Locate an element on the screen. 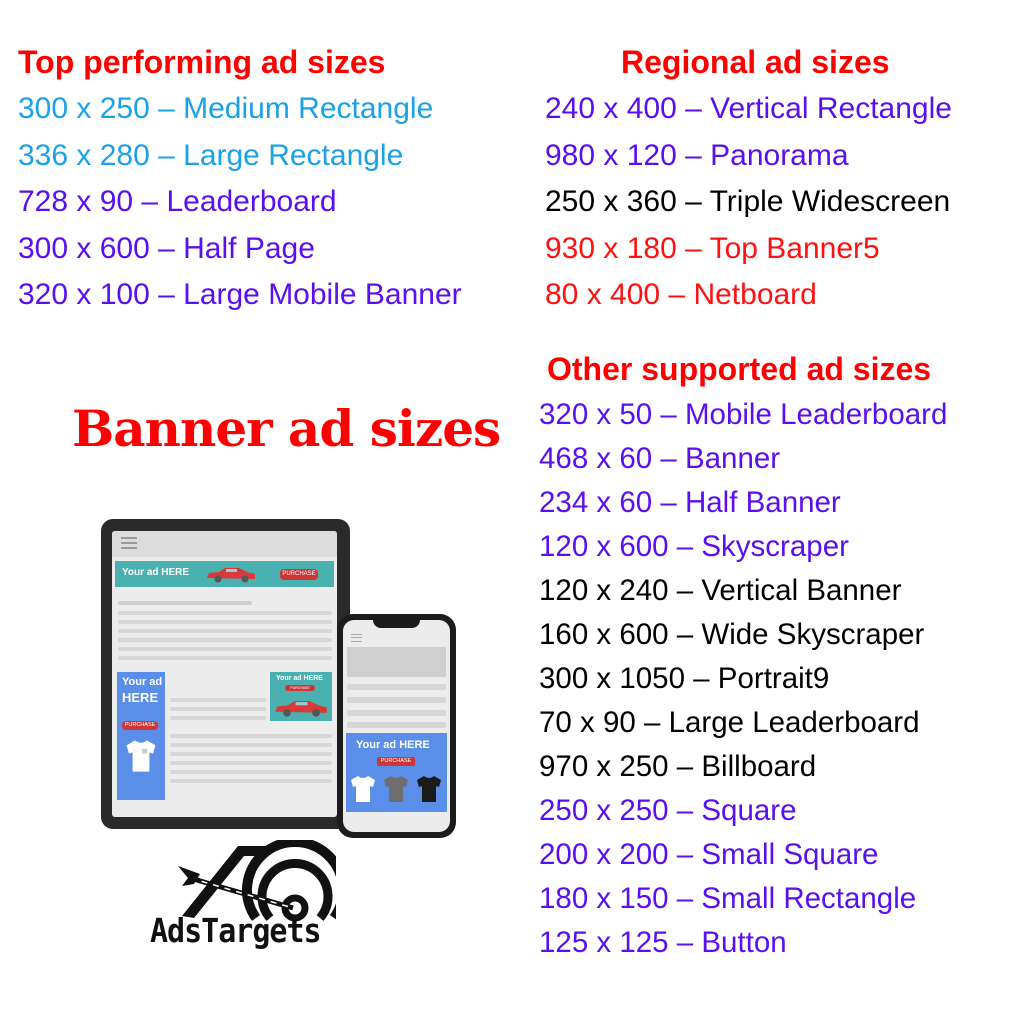 Image resolution: width=1024 pixels, height=1024 pixels. mobile-banner-ad: Your ad HERE PURCHASE is located at coordinates (396, 772).